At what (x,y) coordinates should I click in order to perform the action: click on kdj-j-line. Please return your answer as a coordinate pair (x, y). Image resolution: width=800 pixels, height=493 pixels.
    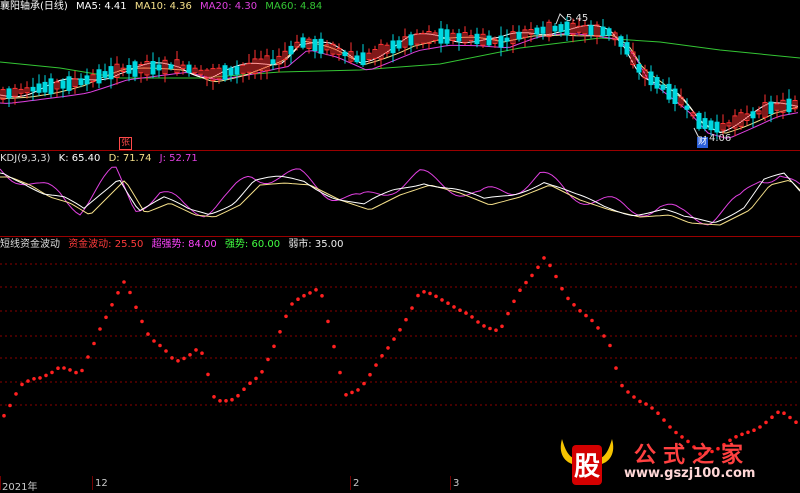
    Looking at the image, I should click on (400, 196).